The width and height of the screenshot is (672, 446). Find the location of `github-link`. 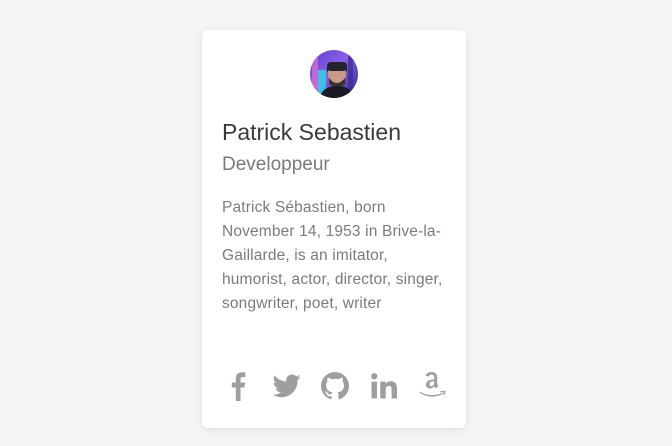

github-link is located at coordinates (335, 386).